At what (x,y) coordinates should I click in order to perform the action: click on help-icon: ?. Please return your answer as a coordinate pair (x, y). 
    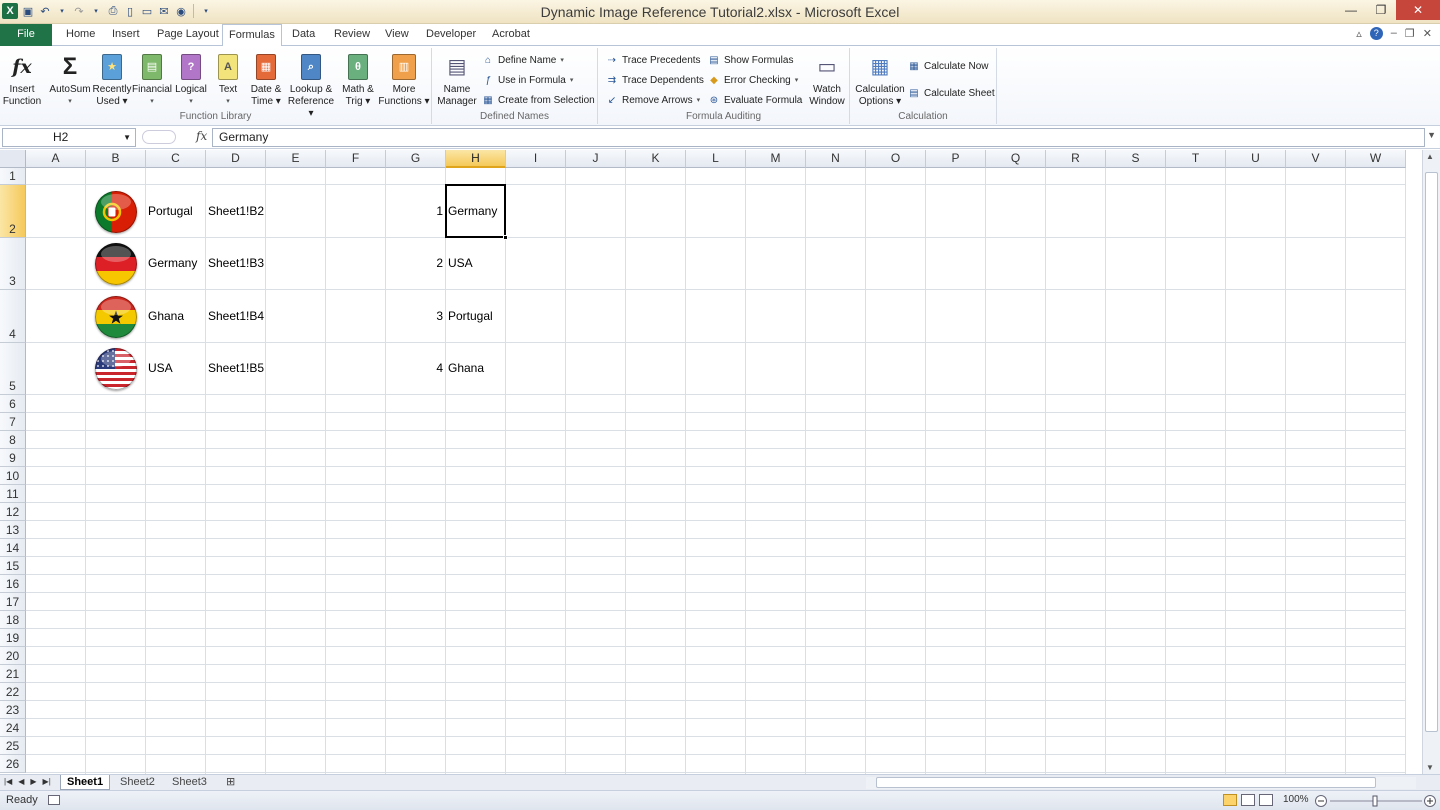
    Looking at the image, I should click on (1376, 33).